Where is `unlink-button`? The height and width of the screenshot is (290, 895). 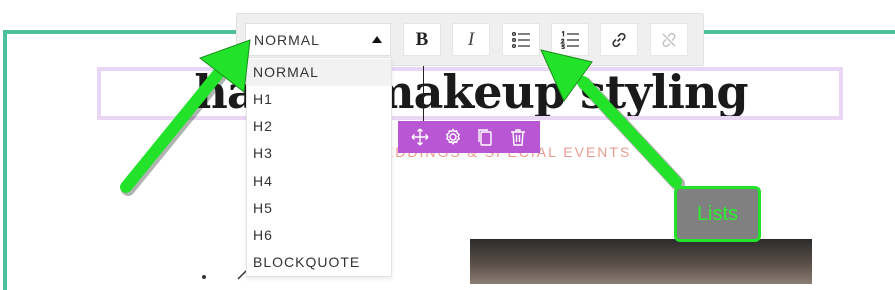 unlink-button is located at coordinates (669, 39).